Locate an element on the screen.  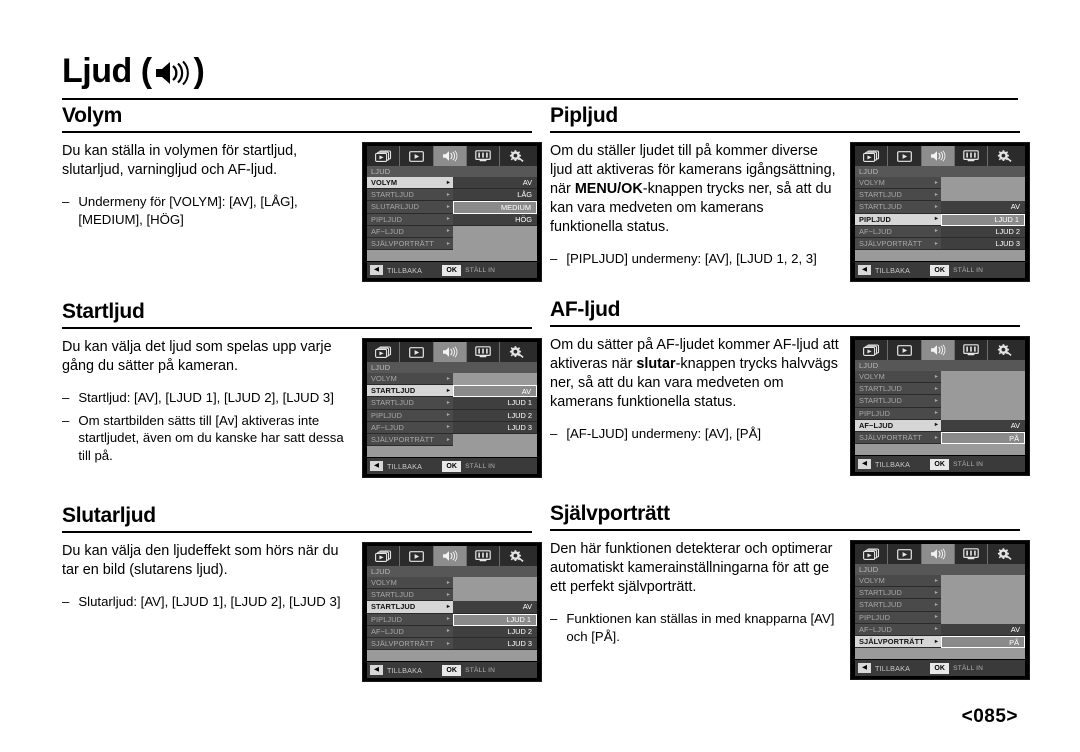
menu-row-value: LÅG is located at coordinates (495, 195).